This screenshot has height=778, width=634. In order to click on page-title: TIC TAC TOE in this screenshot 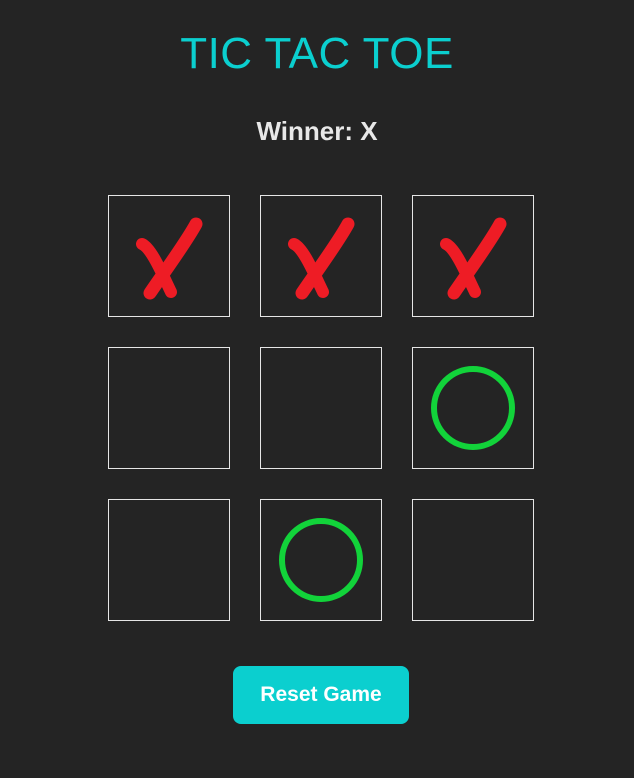, I will do `click(317, 53)`.